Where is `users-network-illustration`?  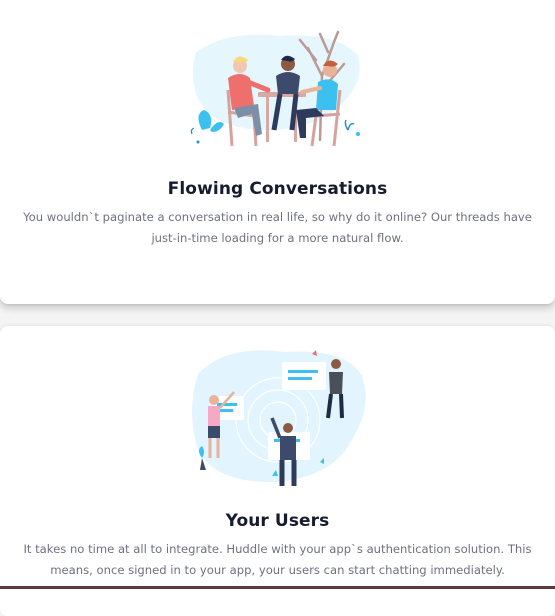 users-network-illustration is located at coordinates (279, 418).